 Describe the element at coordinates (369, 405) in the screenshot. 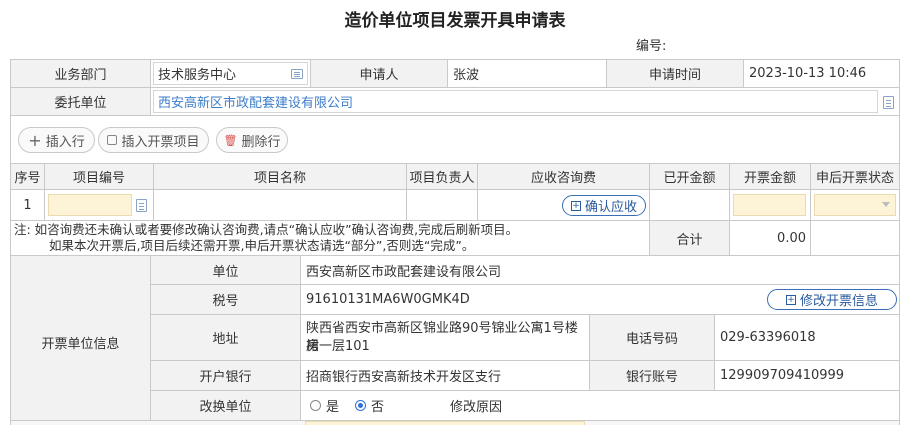

I see `radio-no: 否` at that location.